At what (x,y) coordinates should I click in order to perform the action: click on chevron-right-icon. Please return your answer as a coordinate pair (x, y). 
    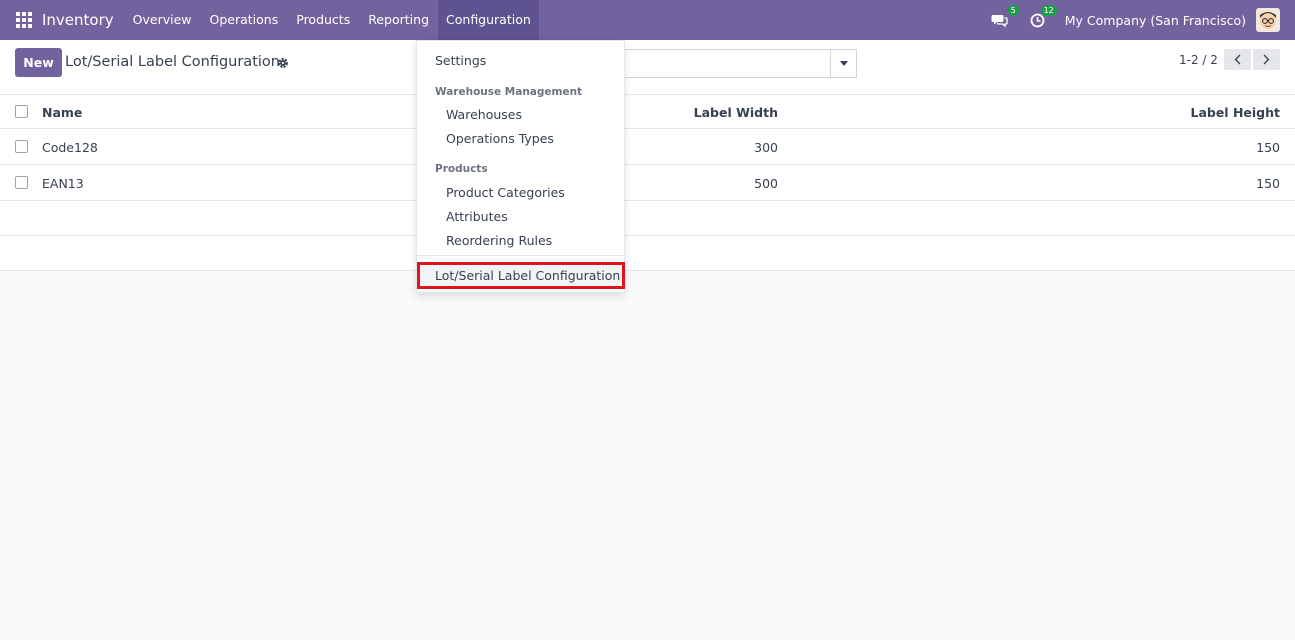
    Looking at the image, I should click on (1266, 59).